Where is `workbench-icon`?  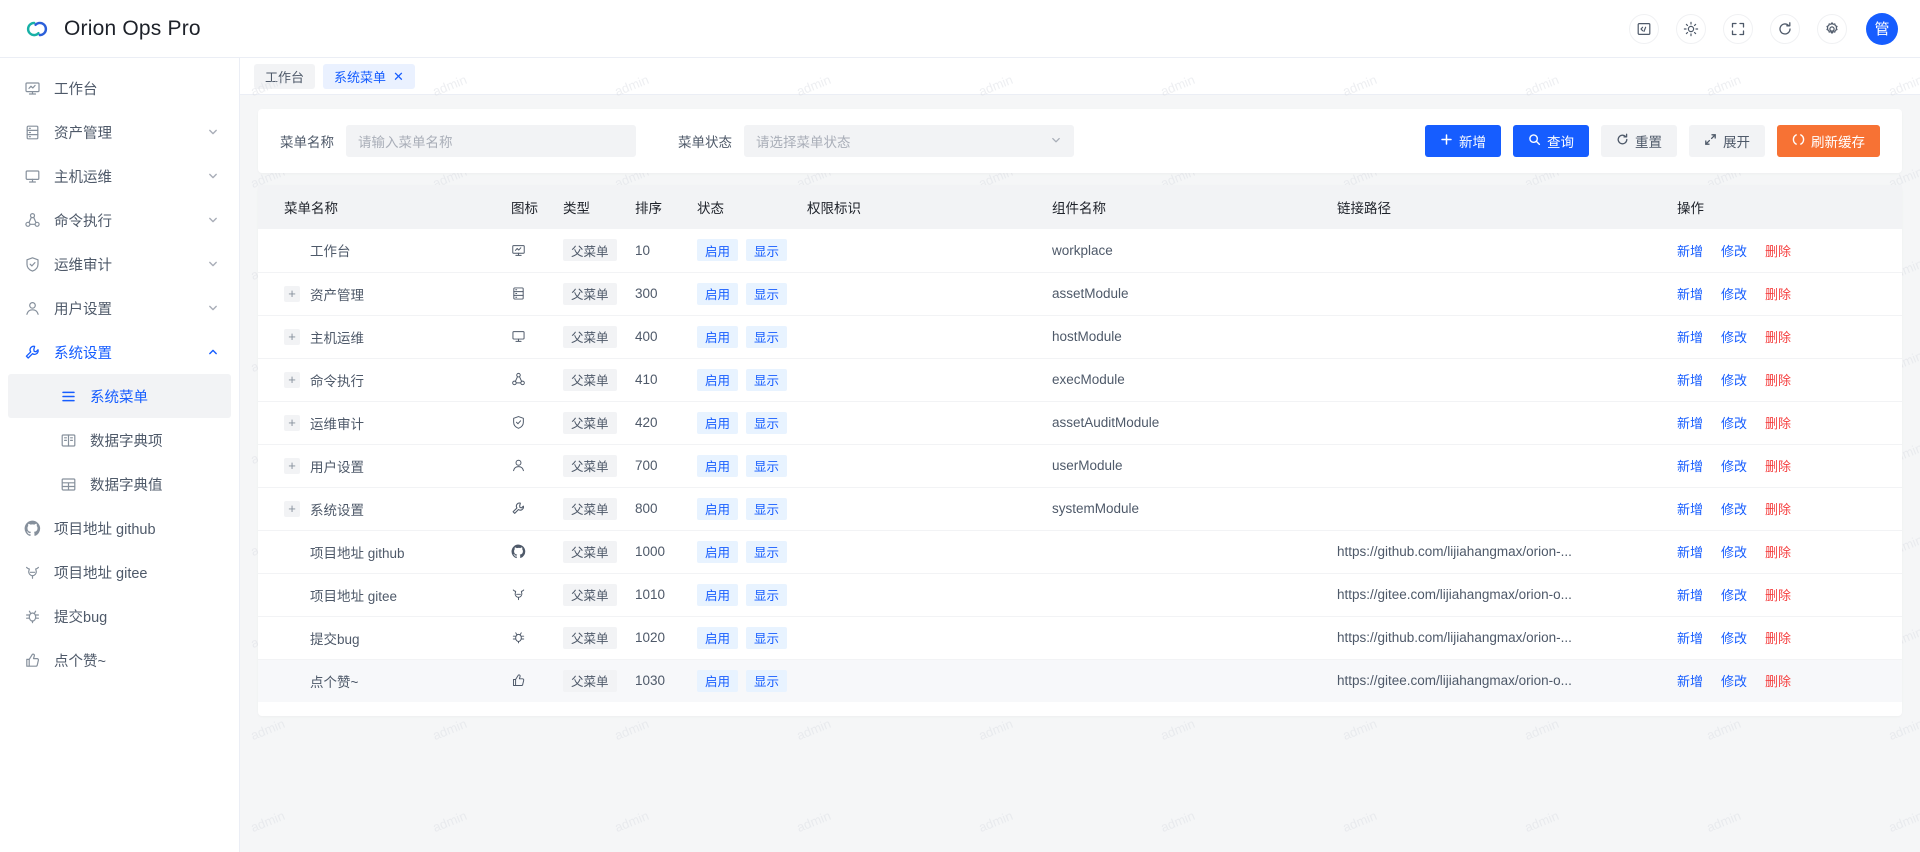
workbench-icon is located at coordinates (529, 250).